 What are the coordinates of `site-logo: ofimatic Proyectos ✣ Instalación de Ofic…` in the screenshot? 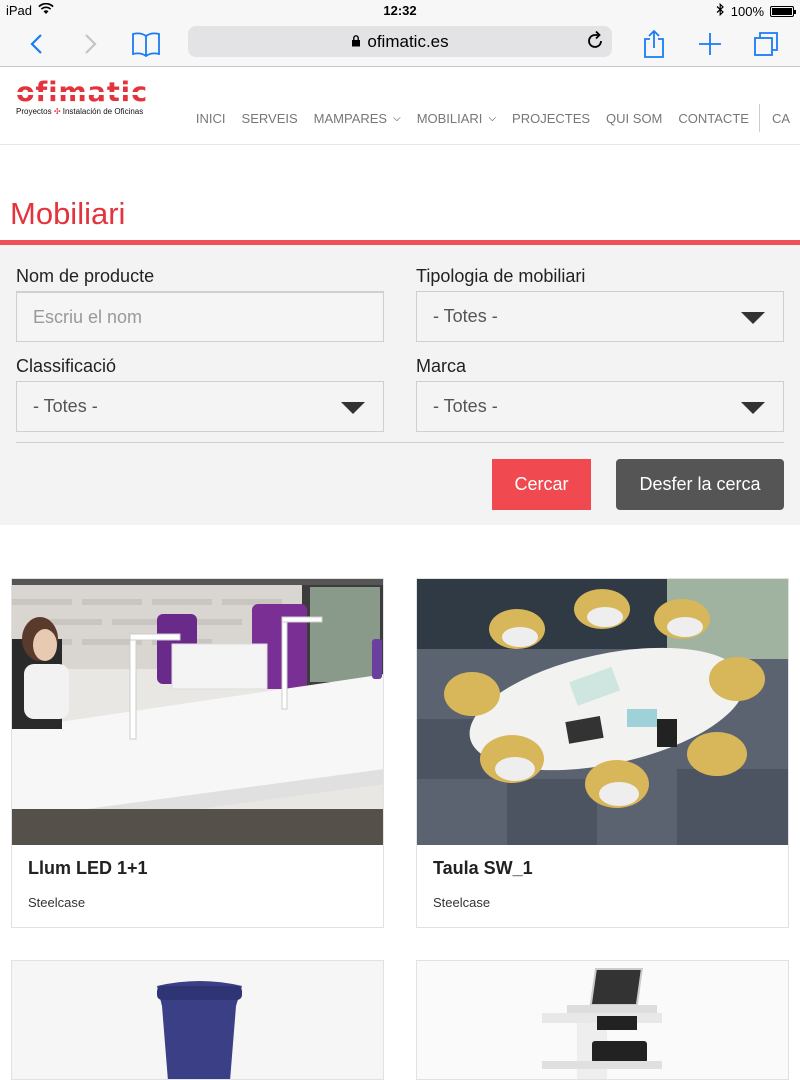 It's located at (82, 96).